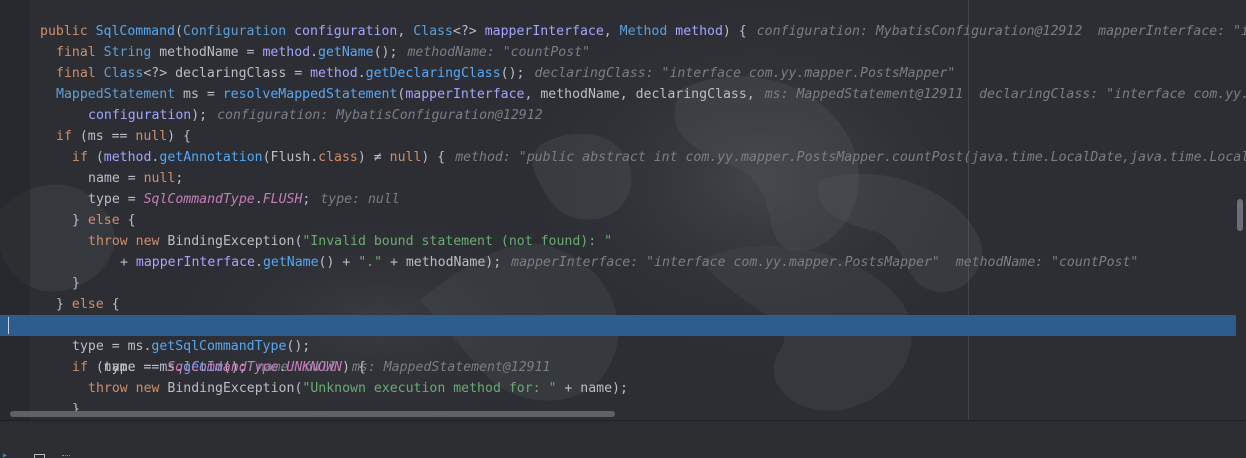 This screenshot has height=458, width=1246. Describe the element at coordinates (111, 346) in the screenshot. I see `code-token: type = ms.` at that location.